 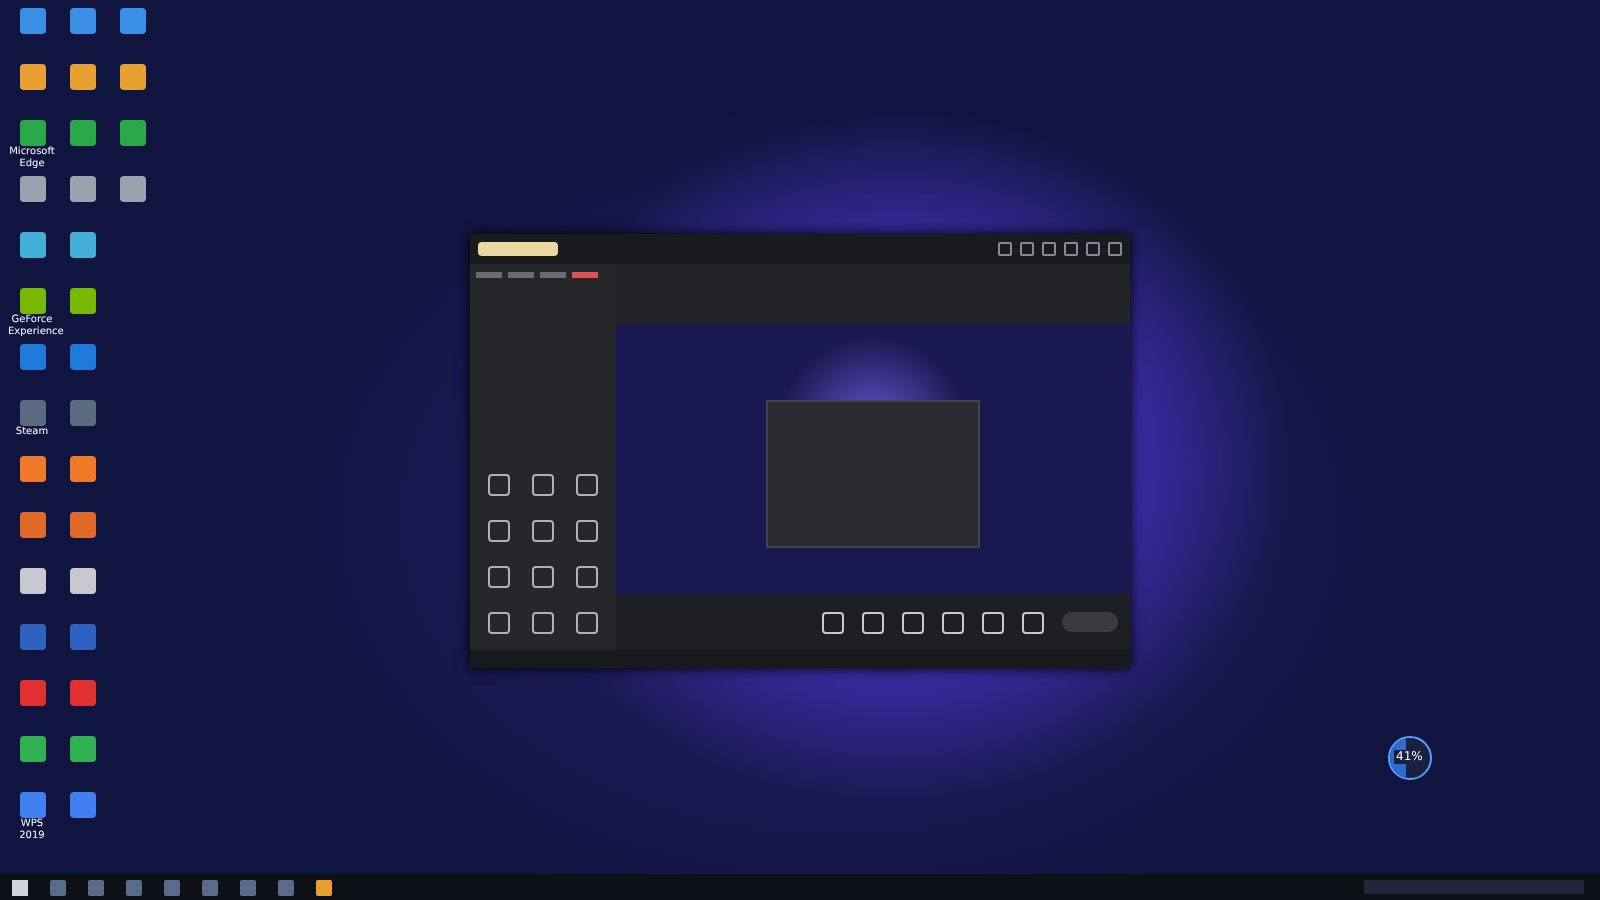 I want to click on start-button, so click(x=1090, y=622).